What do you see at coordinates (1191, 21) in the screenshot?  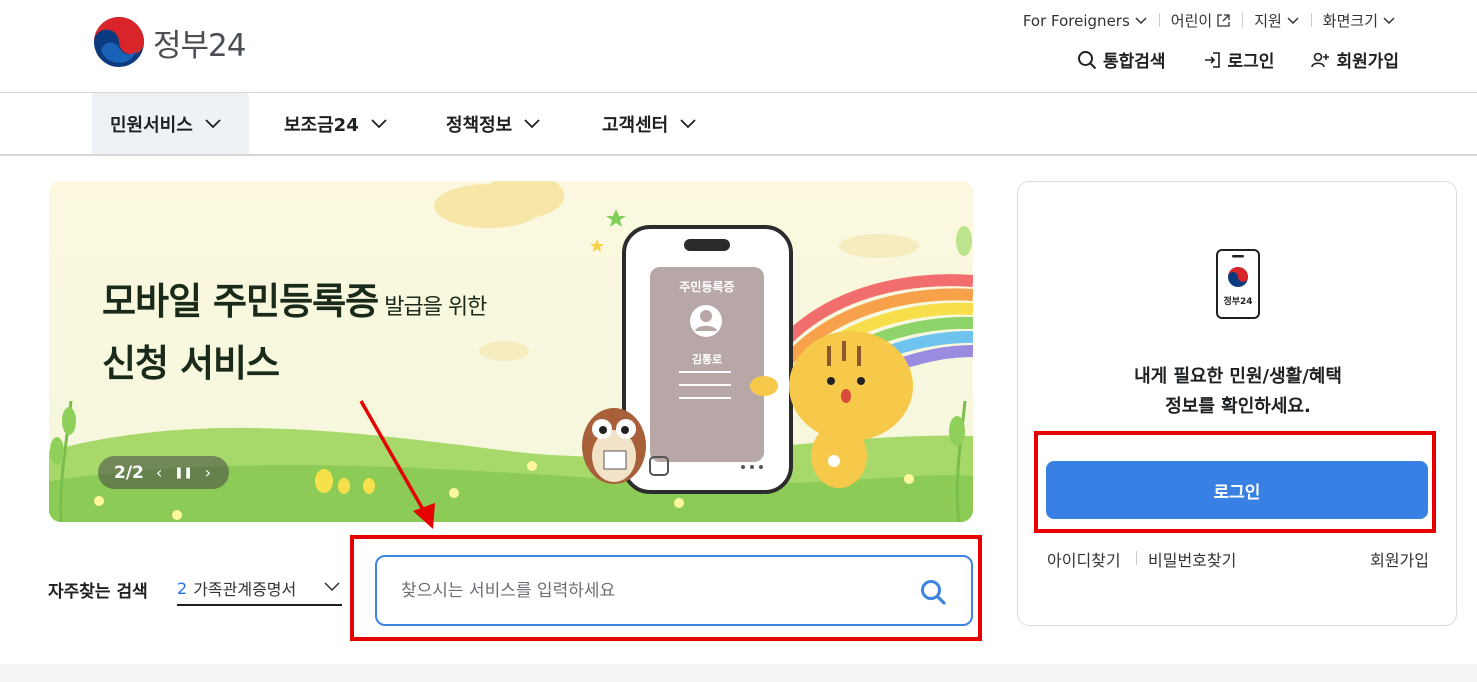 I see `util-label: 어린이` at bounding box center [1191, 21].